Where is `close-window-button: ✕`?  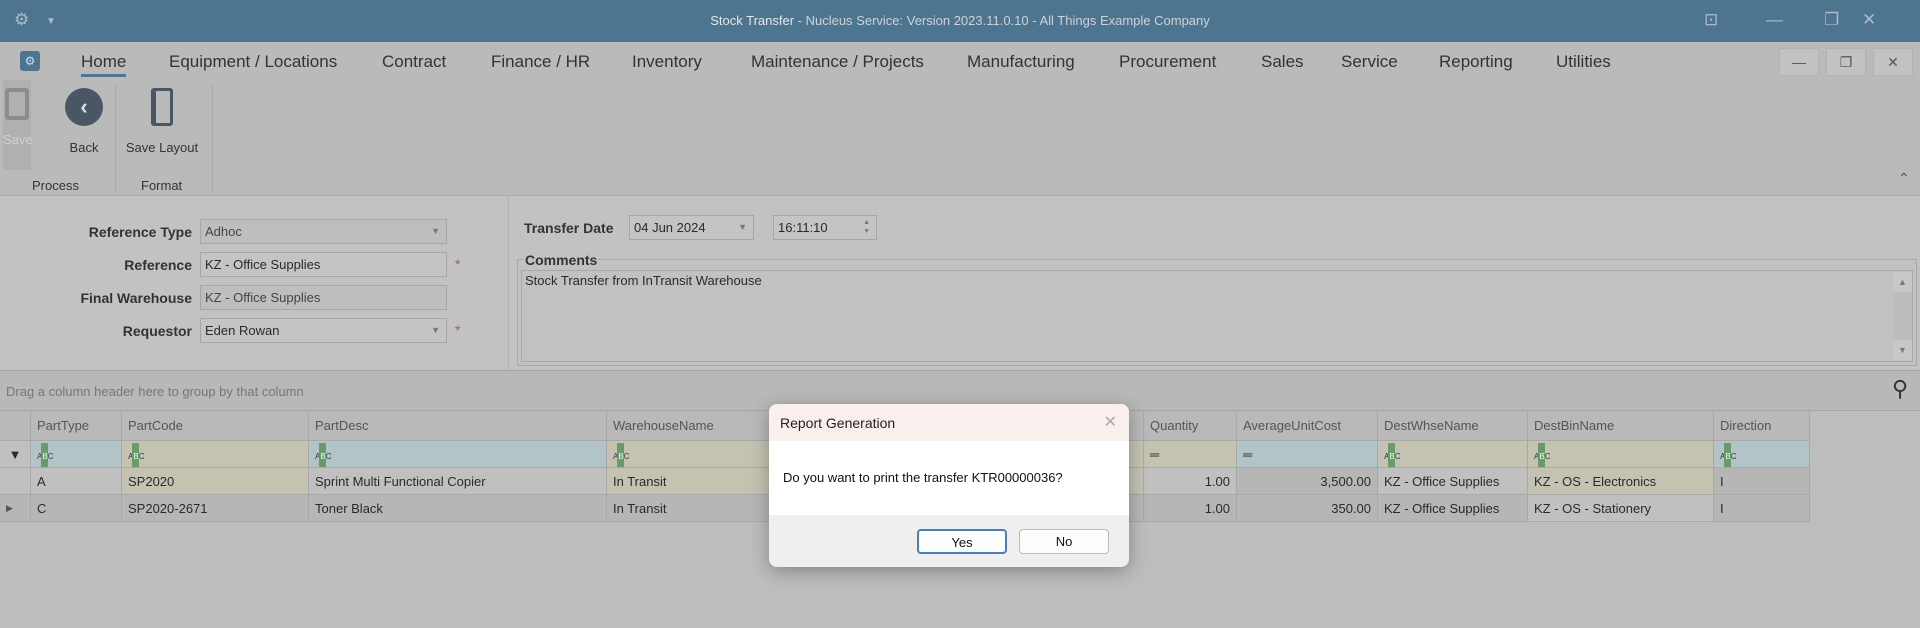
close-window-button: ✕ is located at coordinates (1869, 20).